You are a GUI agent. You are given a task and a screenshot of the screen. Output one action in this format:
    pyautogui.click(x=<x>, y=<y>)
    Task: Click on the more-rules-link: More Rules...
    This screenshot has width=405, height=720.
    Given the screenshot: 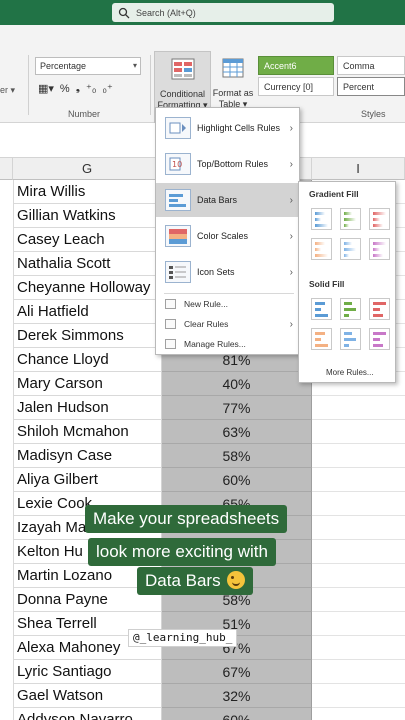 What is the action you would take?
    pyautogui.click(x=350, y=372)
    